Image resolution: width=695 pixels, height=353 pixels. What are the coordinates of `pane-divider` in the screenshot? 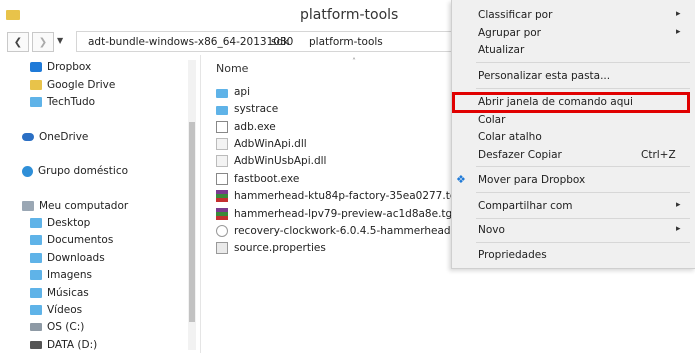 It's located at (200, 204).